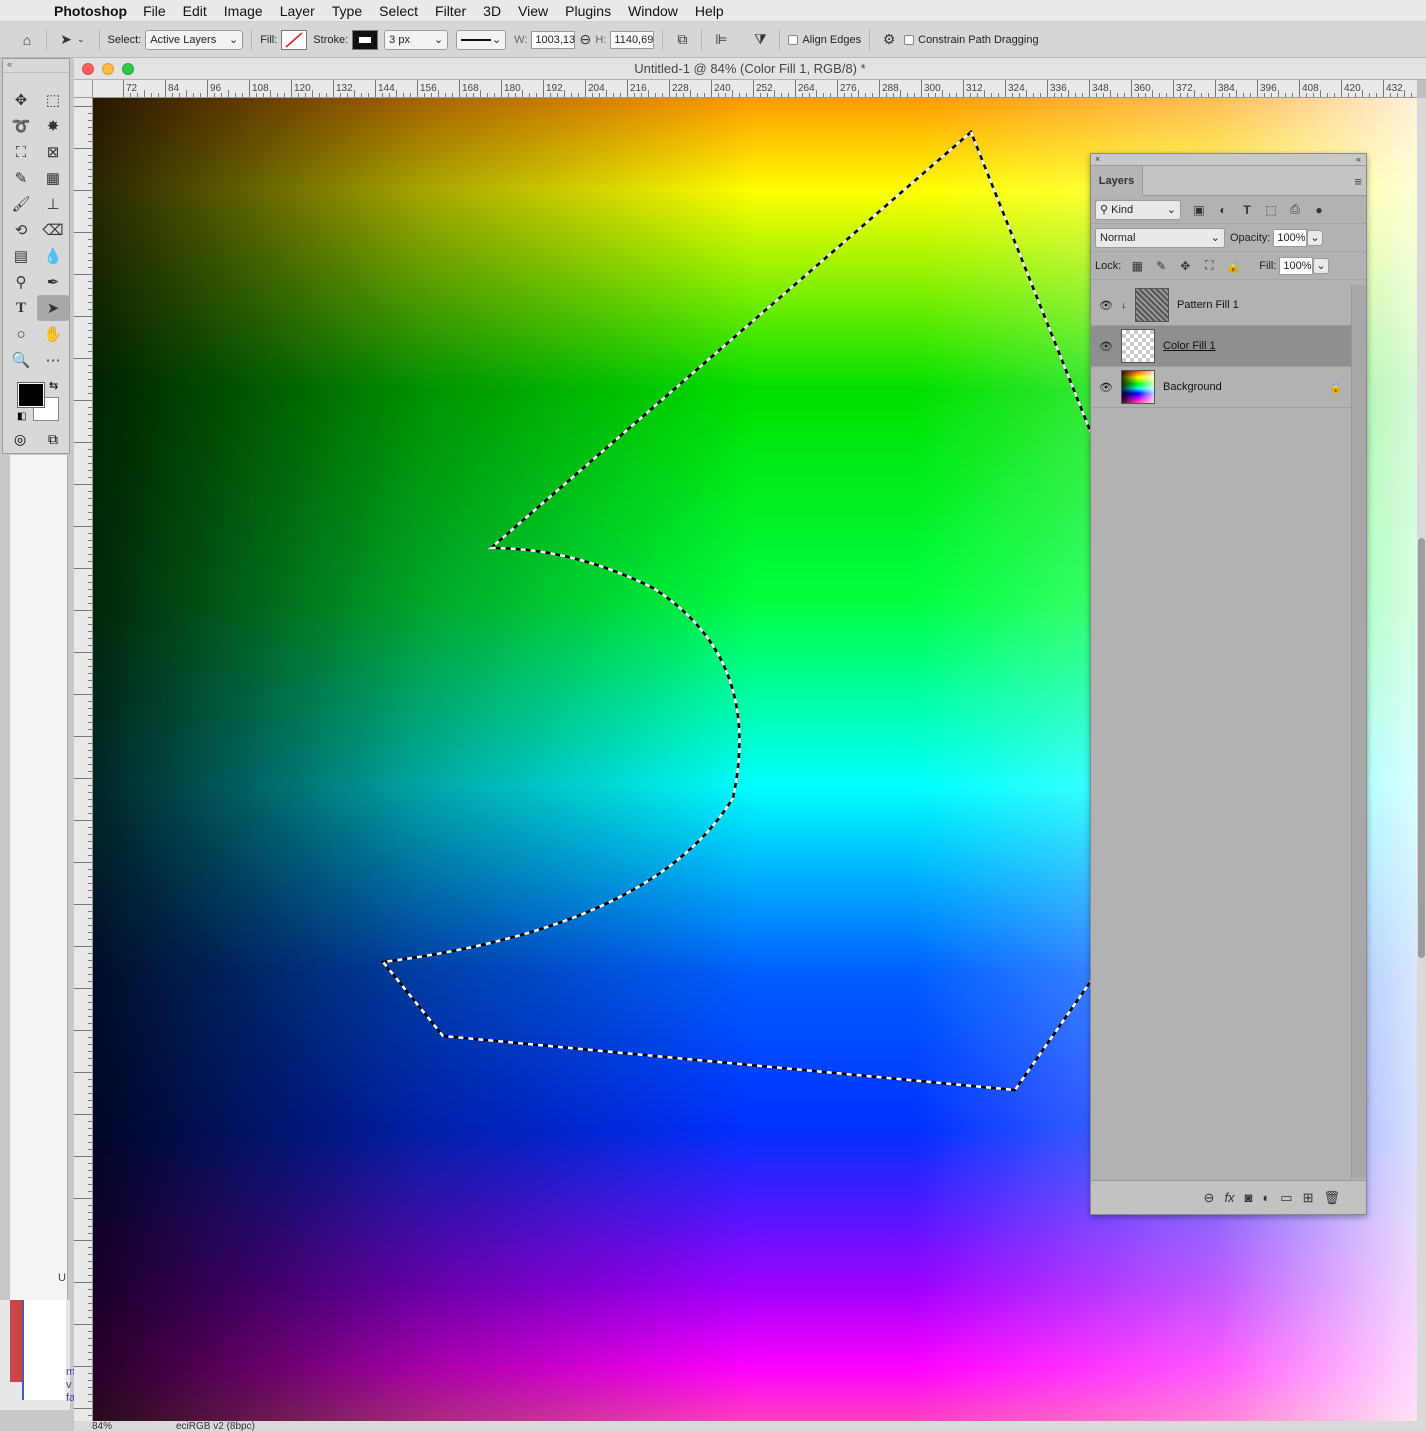  Describe the element at coordinates (53, 308) in the screenshot. I see `direct-selection-tool-icon: ➤` at that location.